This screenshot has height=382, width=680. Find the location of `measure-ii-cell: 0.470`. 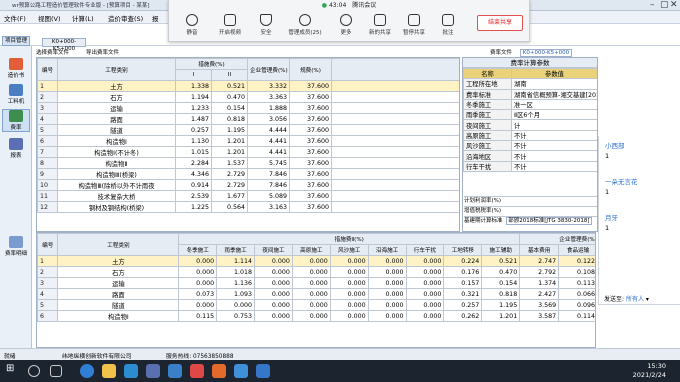

measure-ii-cell: 0.470 is located at coordinates (229, 97).